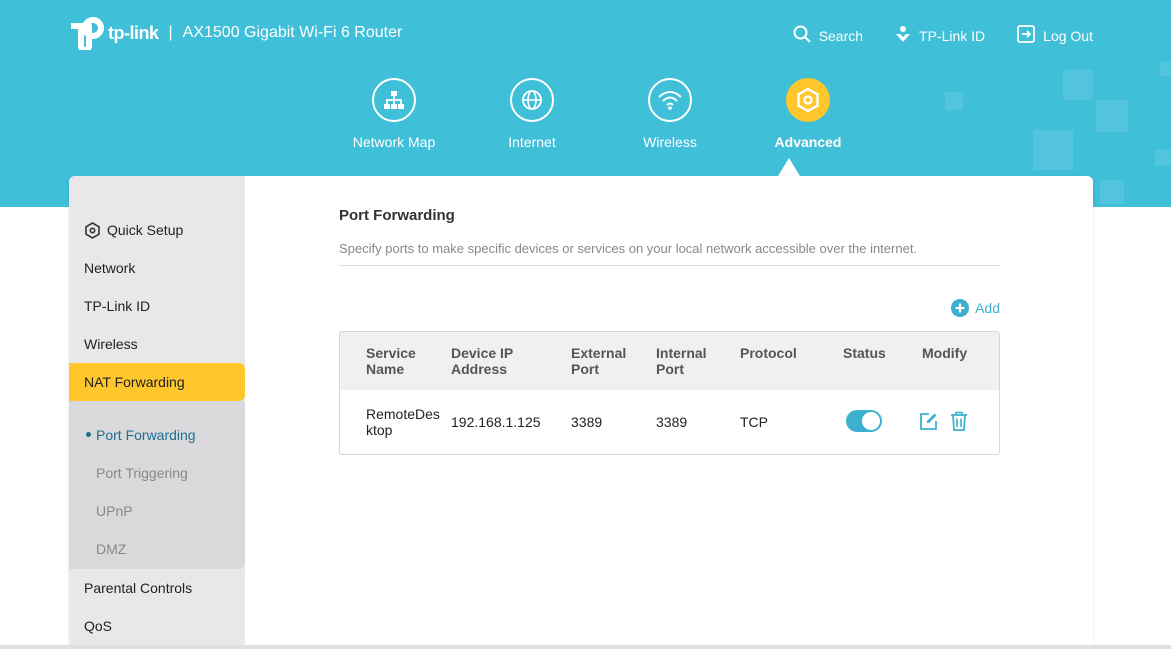 The width and height of the screenshot is (1171, 649). Describe the element at coordinates (532, 142) in the screenshot. I see `nav-label: Internet` at that location.